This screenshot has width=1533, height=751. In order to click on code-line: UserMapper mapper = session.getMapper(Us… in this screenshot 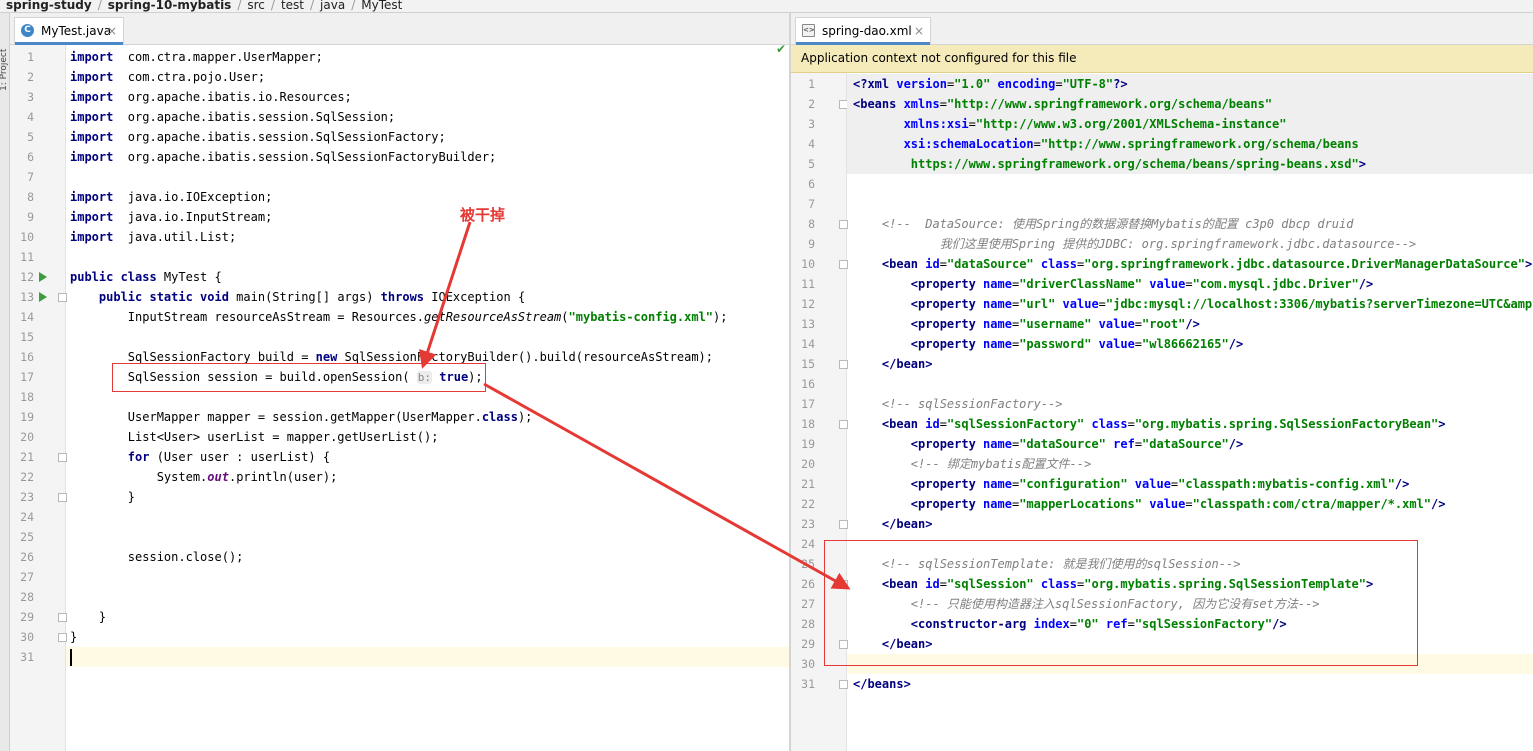, I will do `click(427, 417)`.